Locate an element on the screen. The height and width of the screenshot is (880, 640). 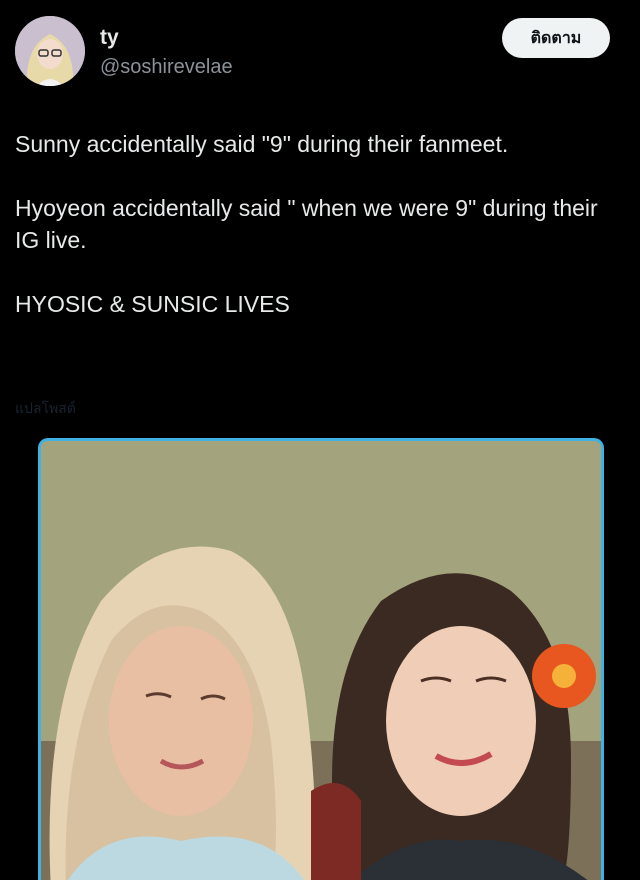
user-handle: @soshirevelae is located at coordinates (166, 67).